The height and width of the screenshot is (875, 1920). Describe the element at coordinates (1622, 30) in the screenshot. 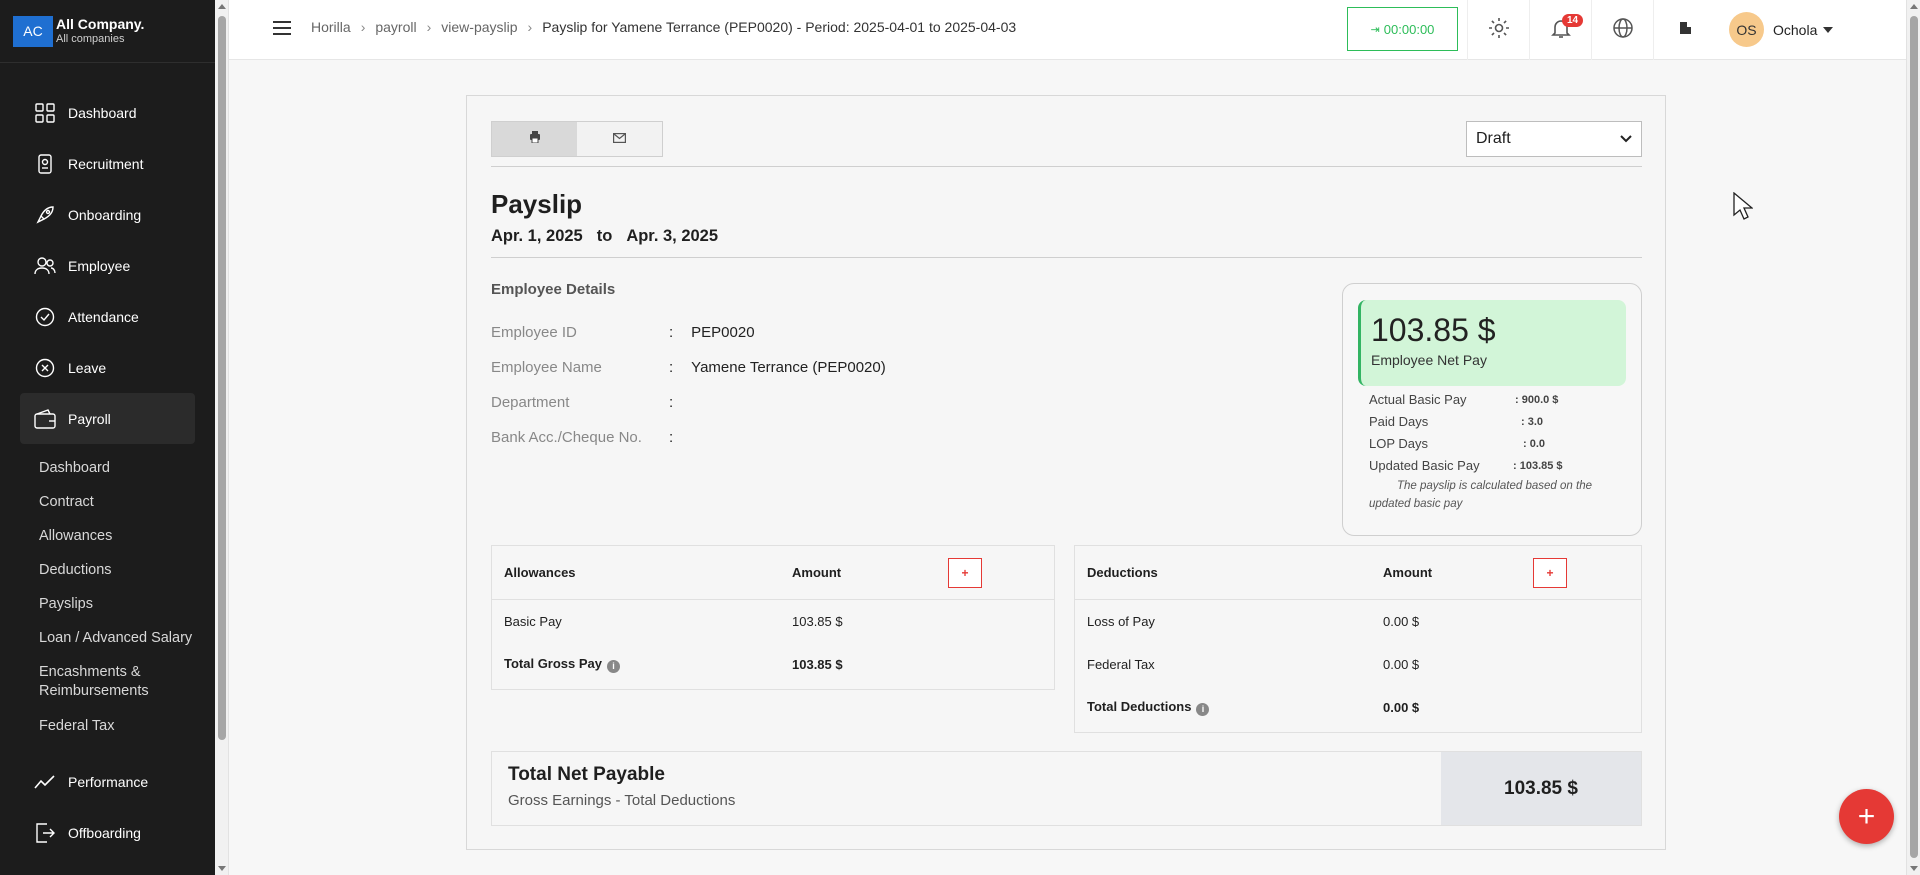

I see `language-button` at that location.